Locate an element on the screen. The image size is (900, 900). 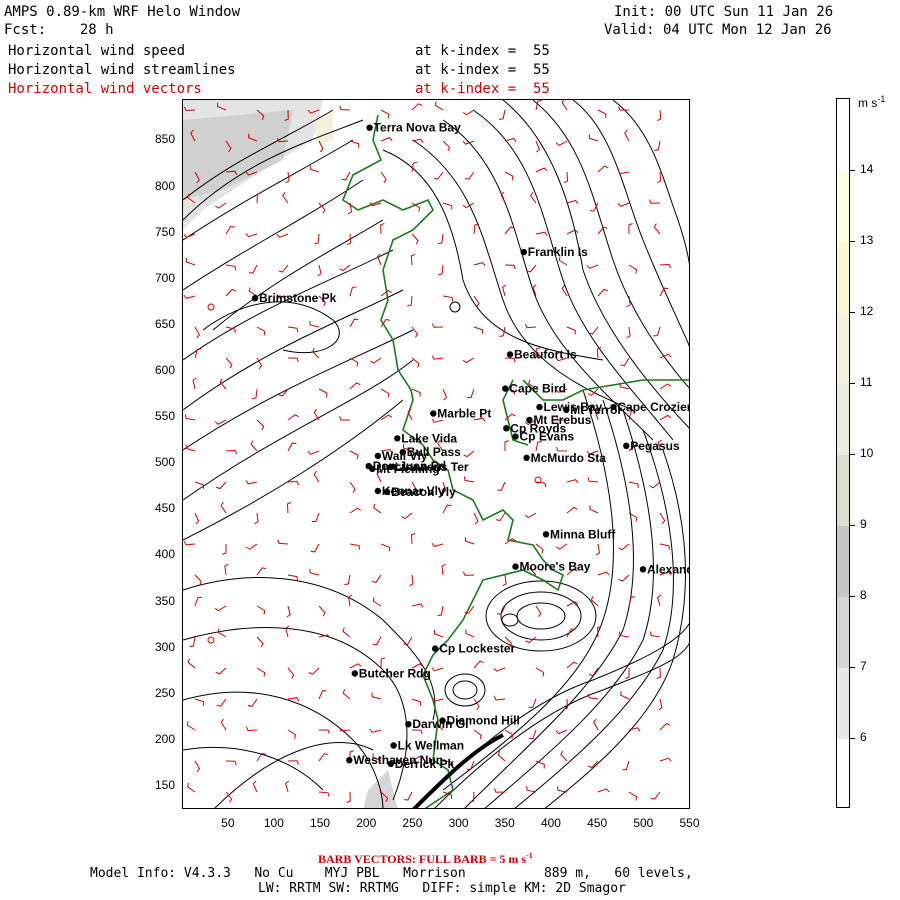
place-label: Lake Vida is located at coordinates (429, 438).